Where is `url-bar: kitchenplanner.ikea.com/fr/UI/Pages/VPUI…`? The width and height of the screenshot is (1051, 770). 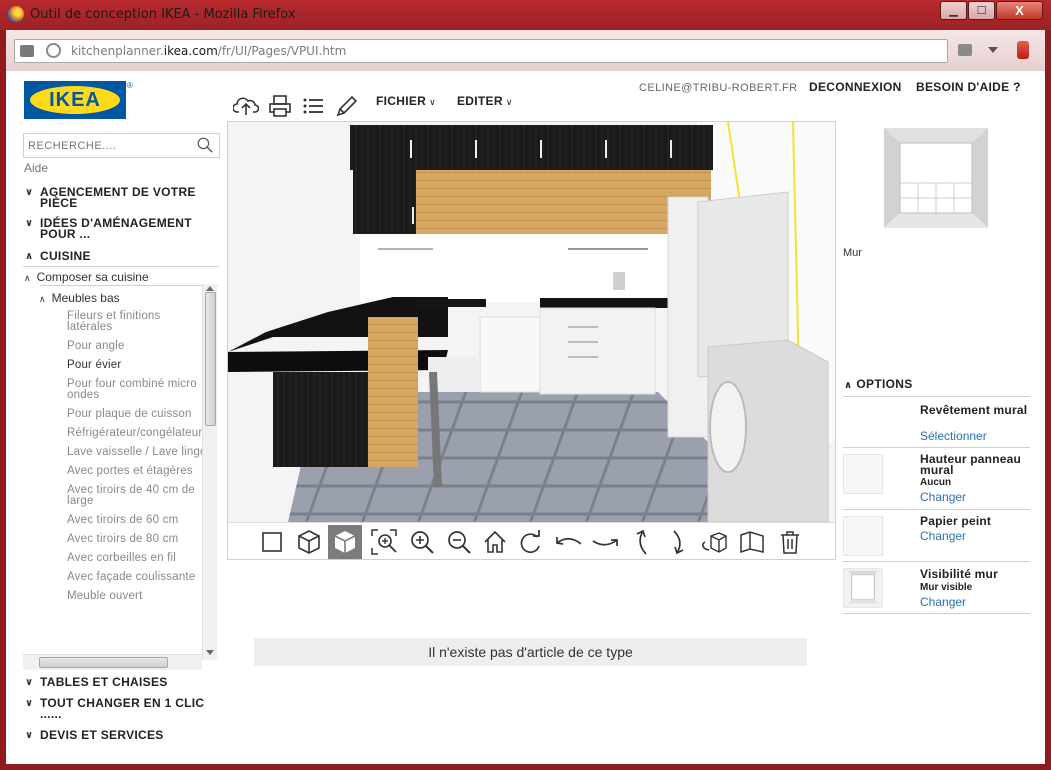
url-bar: kitchenplanner.ikea.com/fr/UI/Pages/VPUI… is located at coordinates (481, 51).